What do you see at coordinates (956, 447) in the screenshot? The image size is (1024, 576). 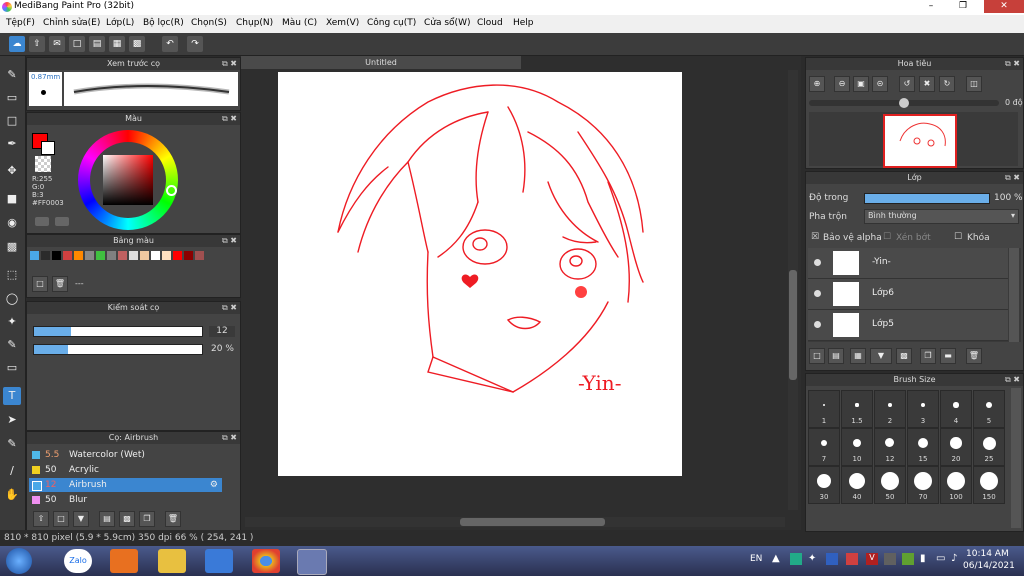 I see `brush-size-cell: 20` at bounding box center [956, 447].